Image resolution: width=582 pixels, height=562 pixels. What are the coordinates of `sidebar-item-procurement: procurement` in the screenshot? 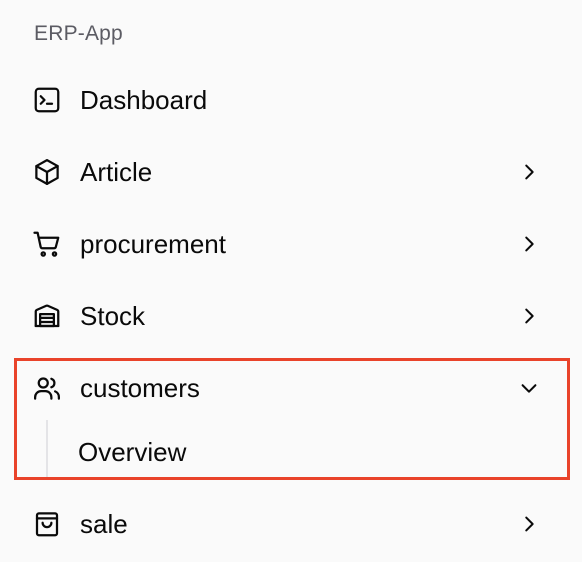 It's located at (291, 244).